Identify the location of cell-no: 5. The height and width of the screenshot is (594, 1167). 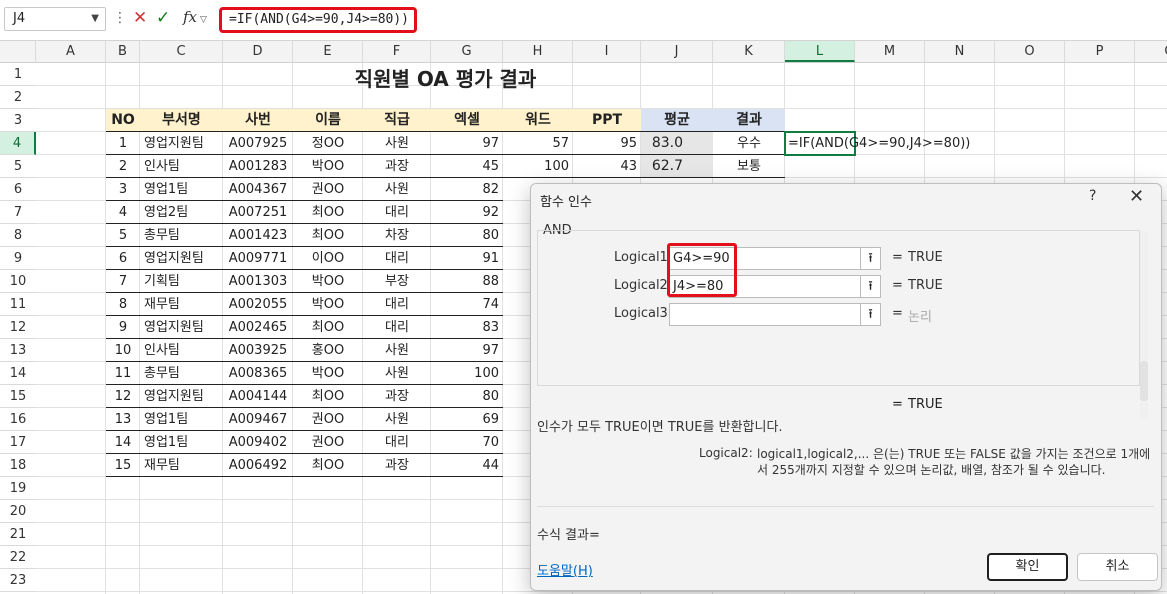
(123, 235).